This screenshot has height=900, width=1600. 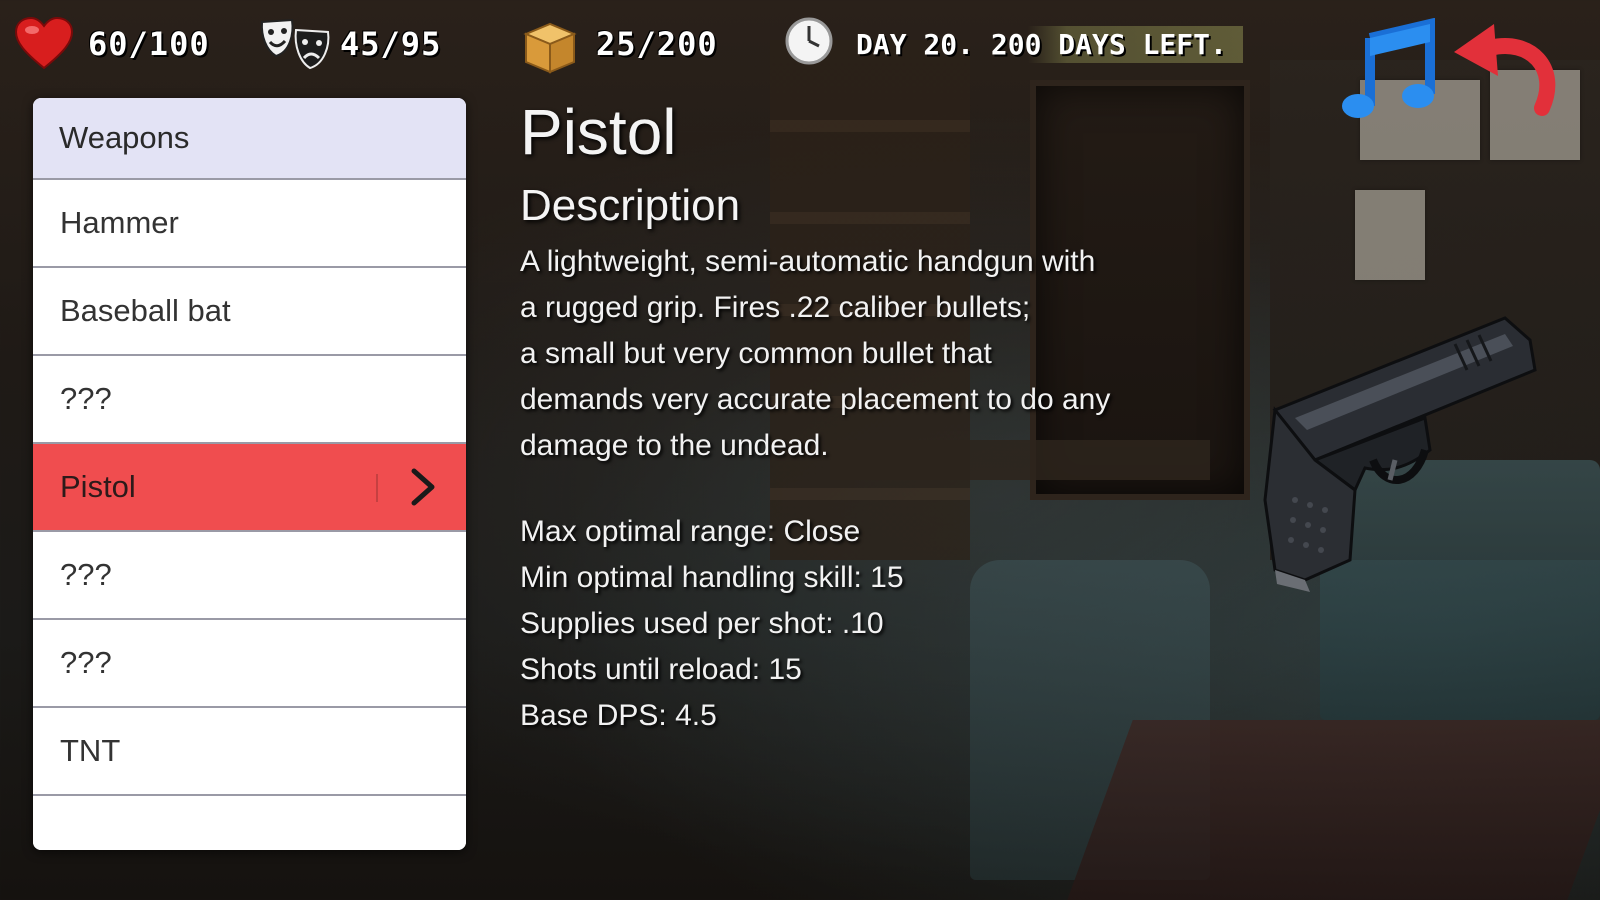 I want to click on health-stat: 60/100, so click(x=112, y=44).